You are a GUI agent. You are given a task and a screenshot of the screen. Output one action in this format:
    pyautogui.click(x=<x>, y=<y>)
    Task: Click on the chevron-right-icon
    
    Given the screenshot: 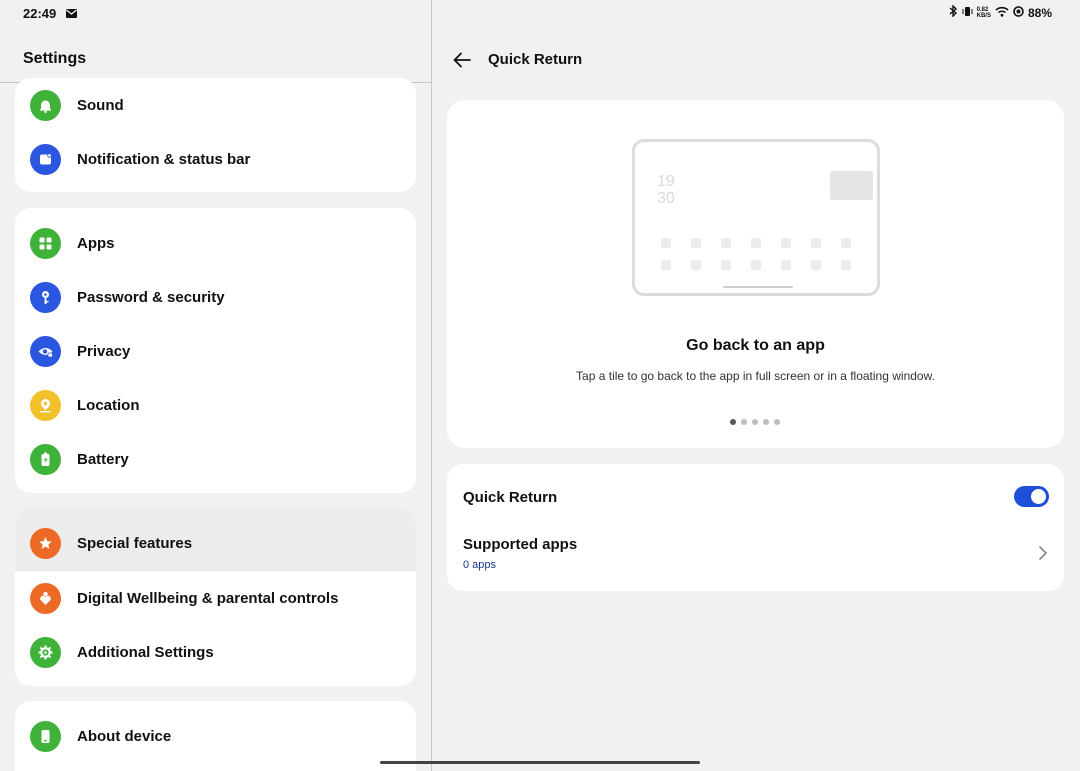 What is the action you would take?
    pyautogui.click(x=1043, y=553)
    